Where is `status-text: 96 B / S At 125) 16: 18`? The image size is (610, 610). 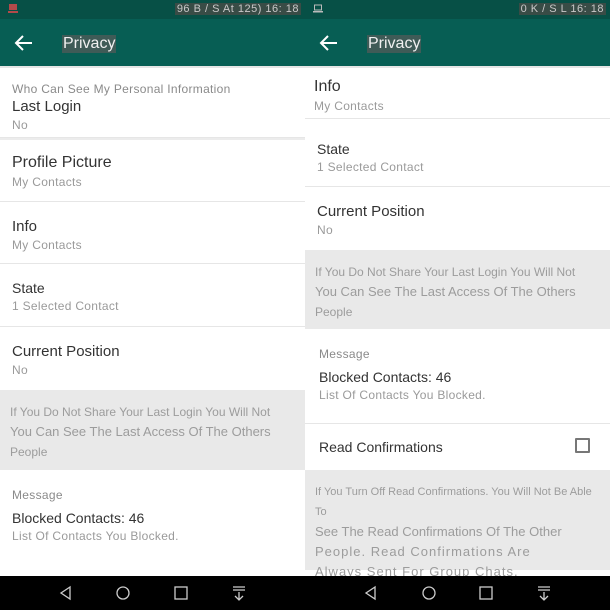
status-text: 96 B / S At 125) 16: 18 is located at coordinates (237, 9).